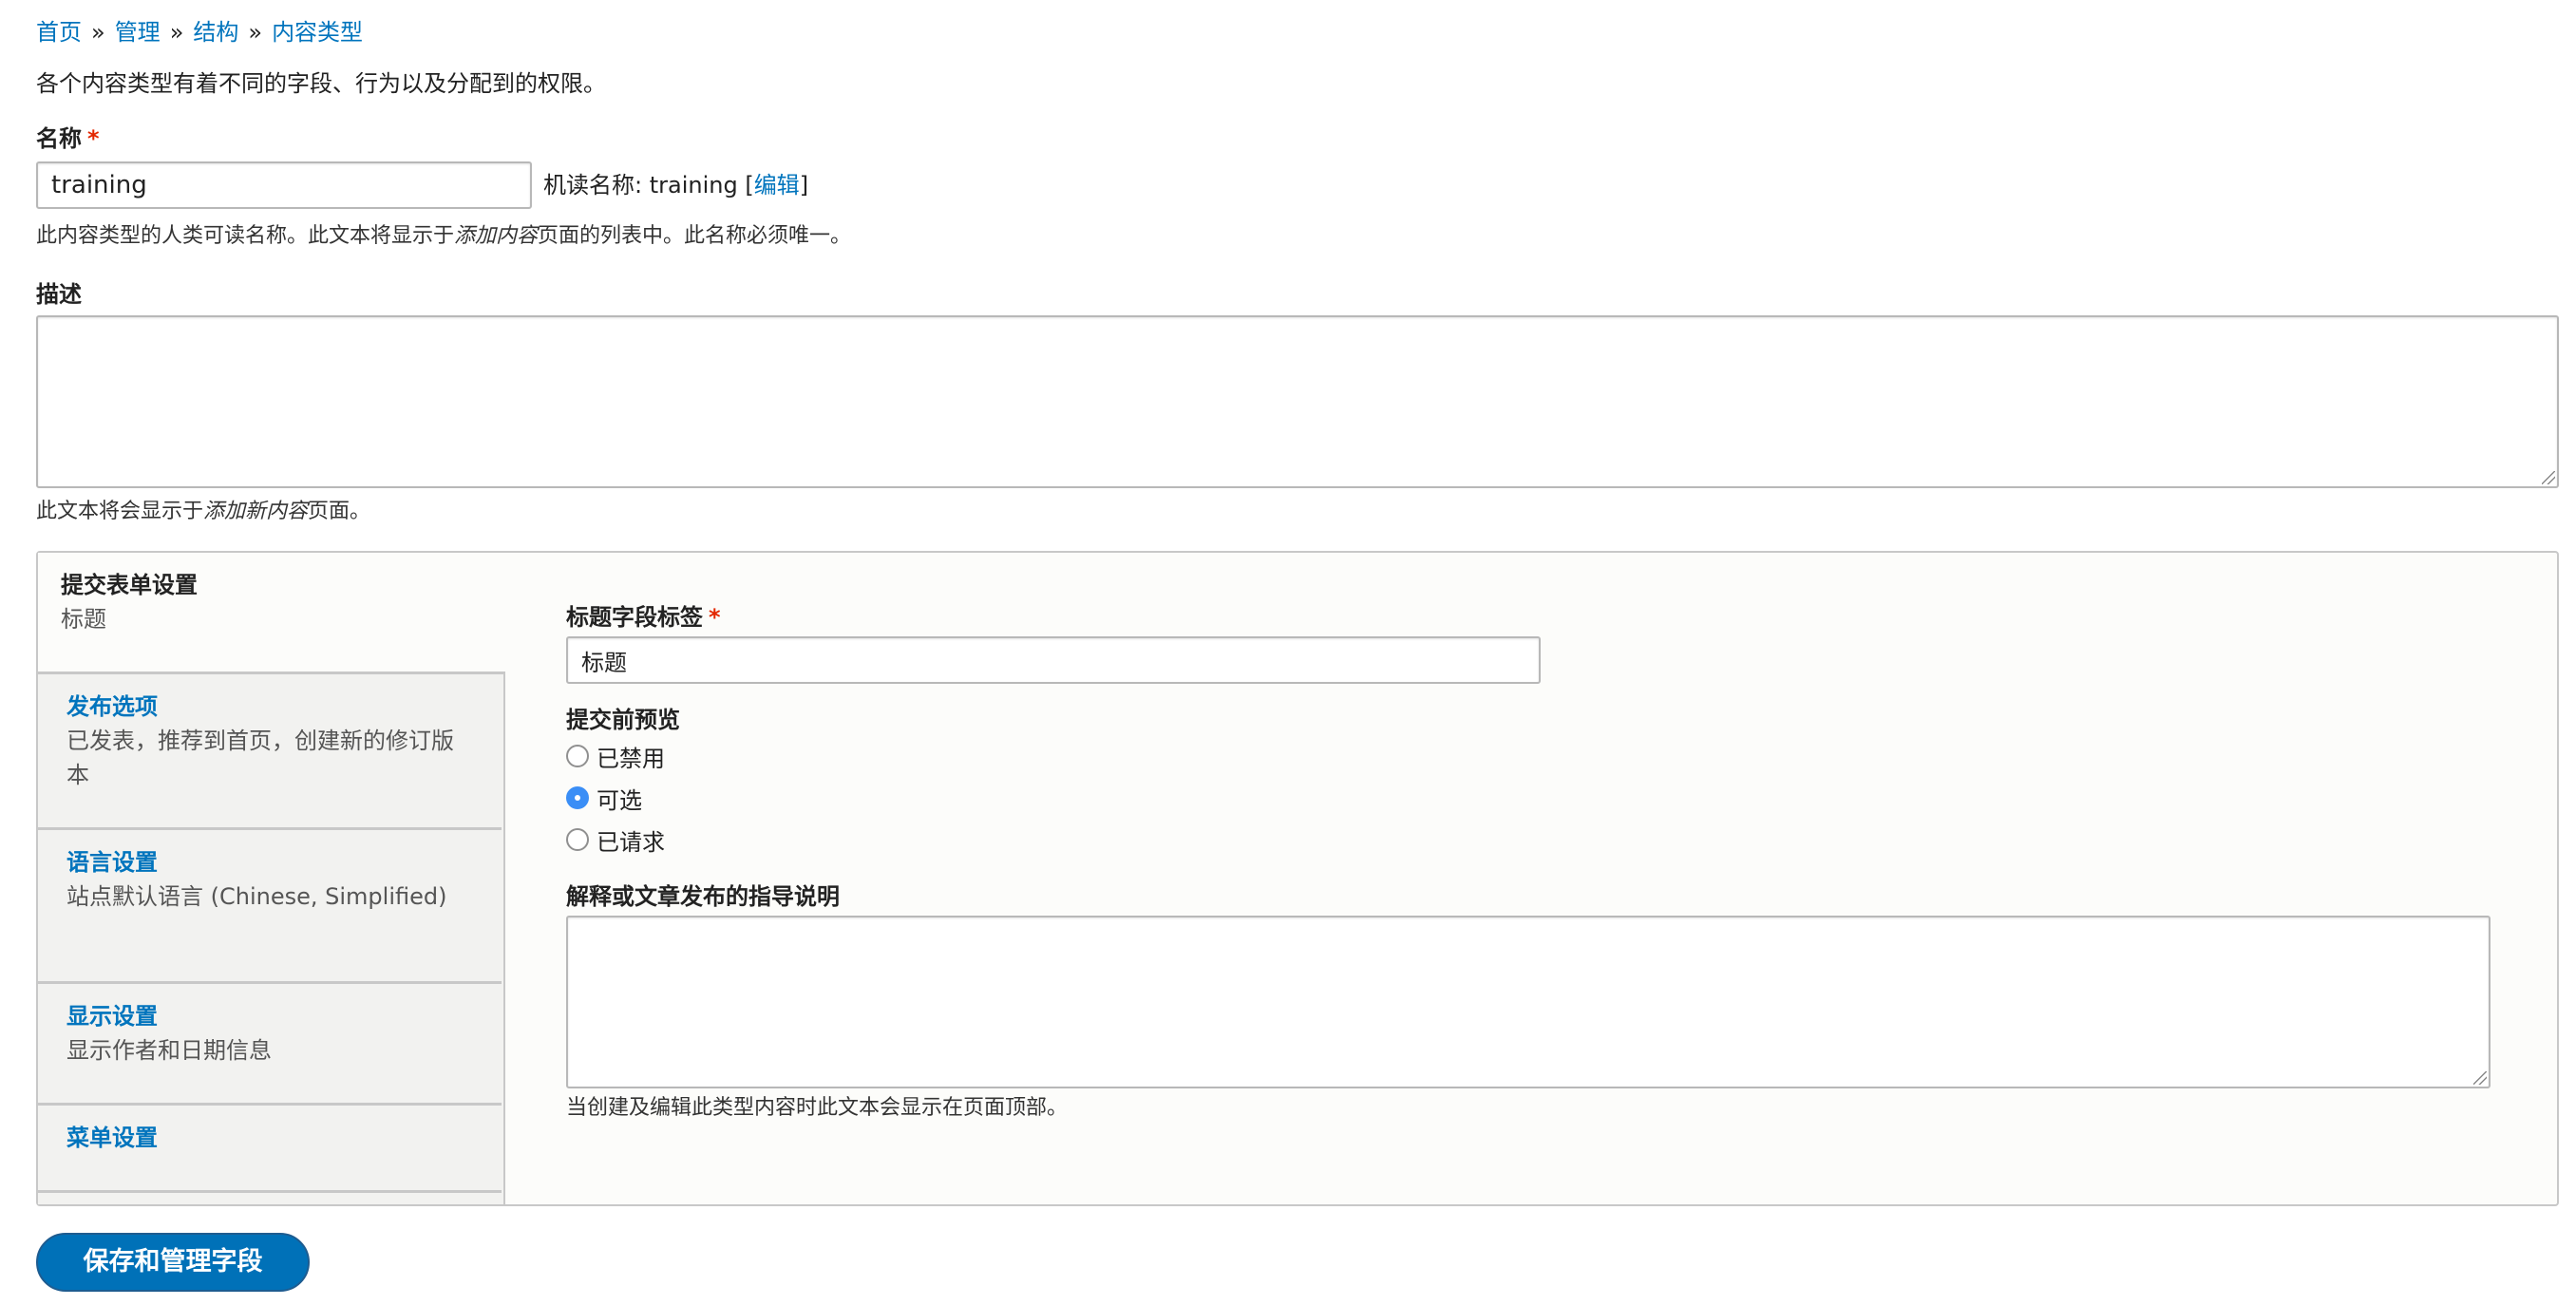  Describe the element at coordinates (648, 185) in the screenshot. I see `machine-name-prefix: 机读名称: training [` at that location.